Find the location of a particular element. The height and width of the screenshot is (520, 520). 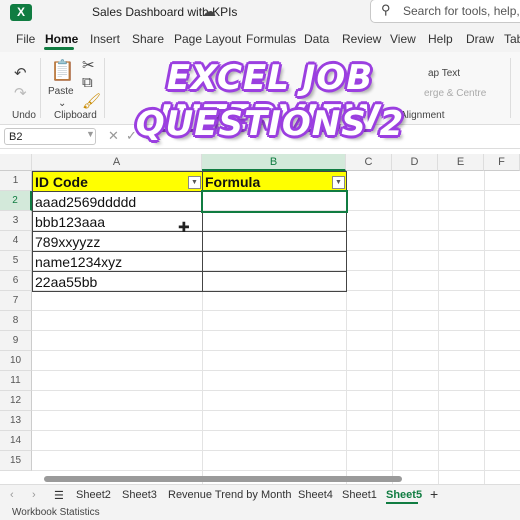

workbook-statistics: Workbook Statistics is located at coordinates (56, 512).